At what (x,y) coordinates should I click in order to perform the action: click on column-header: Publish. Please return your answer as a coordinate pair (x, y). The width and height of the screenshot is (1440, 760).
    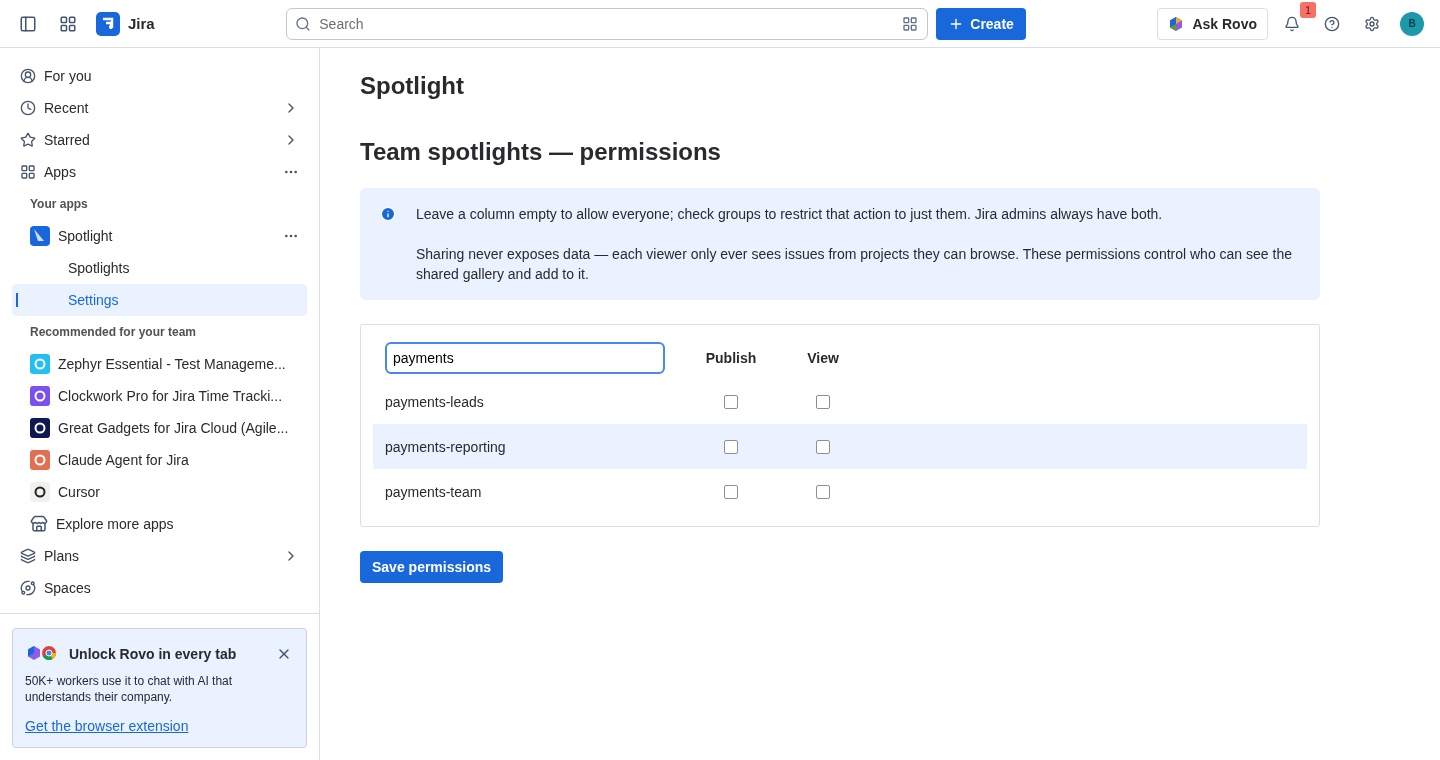
    Looking at the image, I should click on (731, 358).